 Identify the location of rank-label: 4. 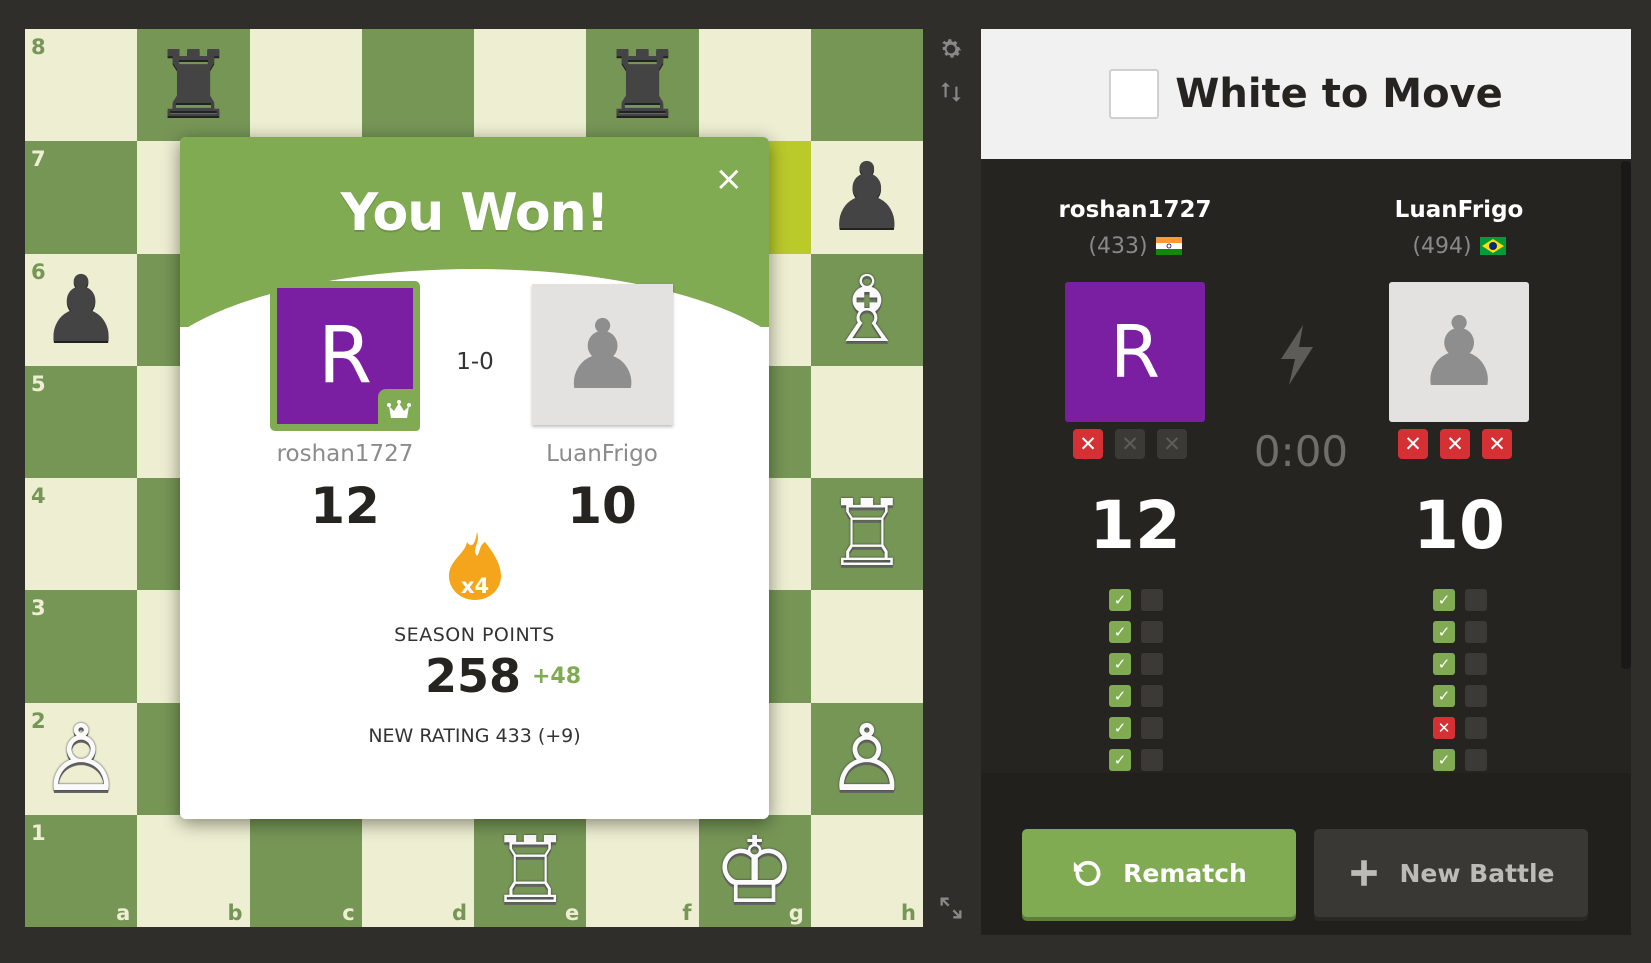
(38, 496).